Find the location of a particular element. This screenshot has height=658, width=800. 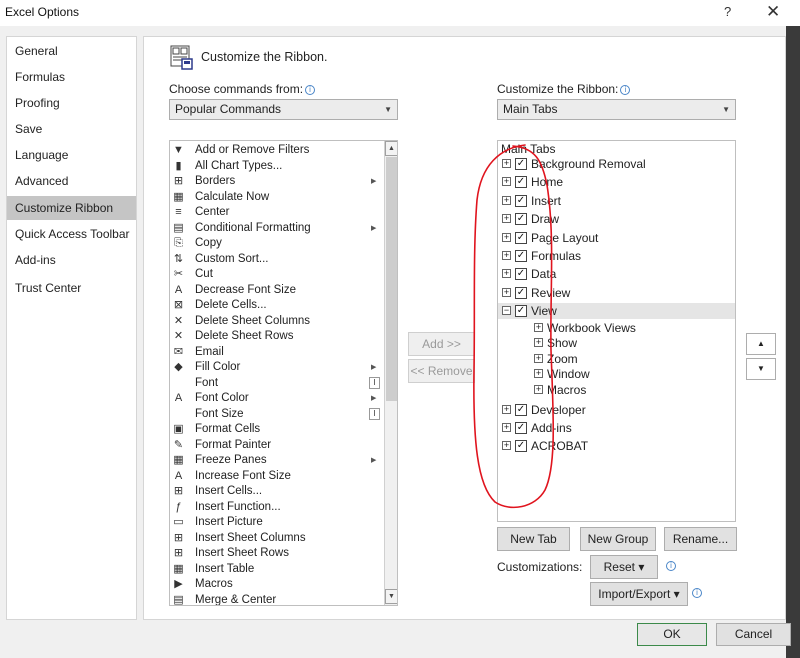

command-label: Delete Sheet Columns is located at coordinates (253, 320).